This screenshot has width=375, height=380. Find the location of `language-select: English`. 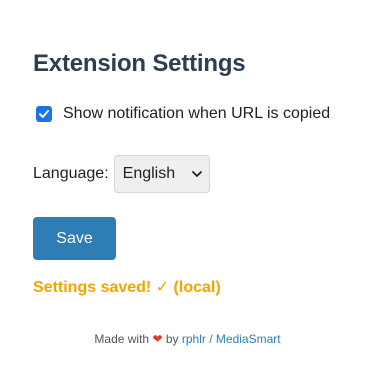

language-select: English is located at coordinates (161, 174).